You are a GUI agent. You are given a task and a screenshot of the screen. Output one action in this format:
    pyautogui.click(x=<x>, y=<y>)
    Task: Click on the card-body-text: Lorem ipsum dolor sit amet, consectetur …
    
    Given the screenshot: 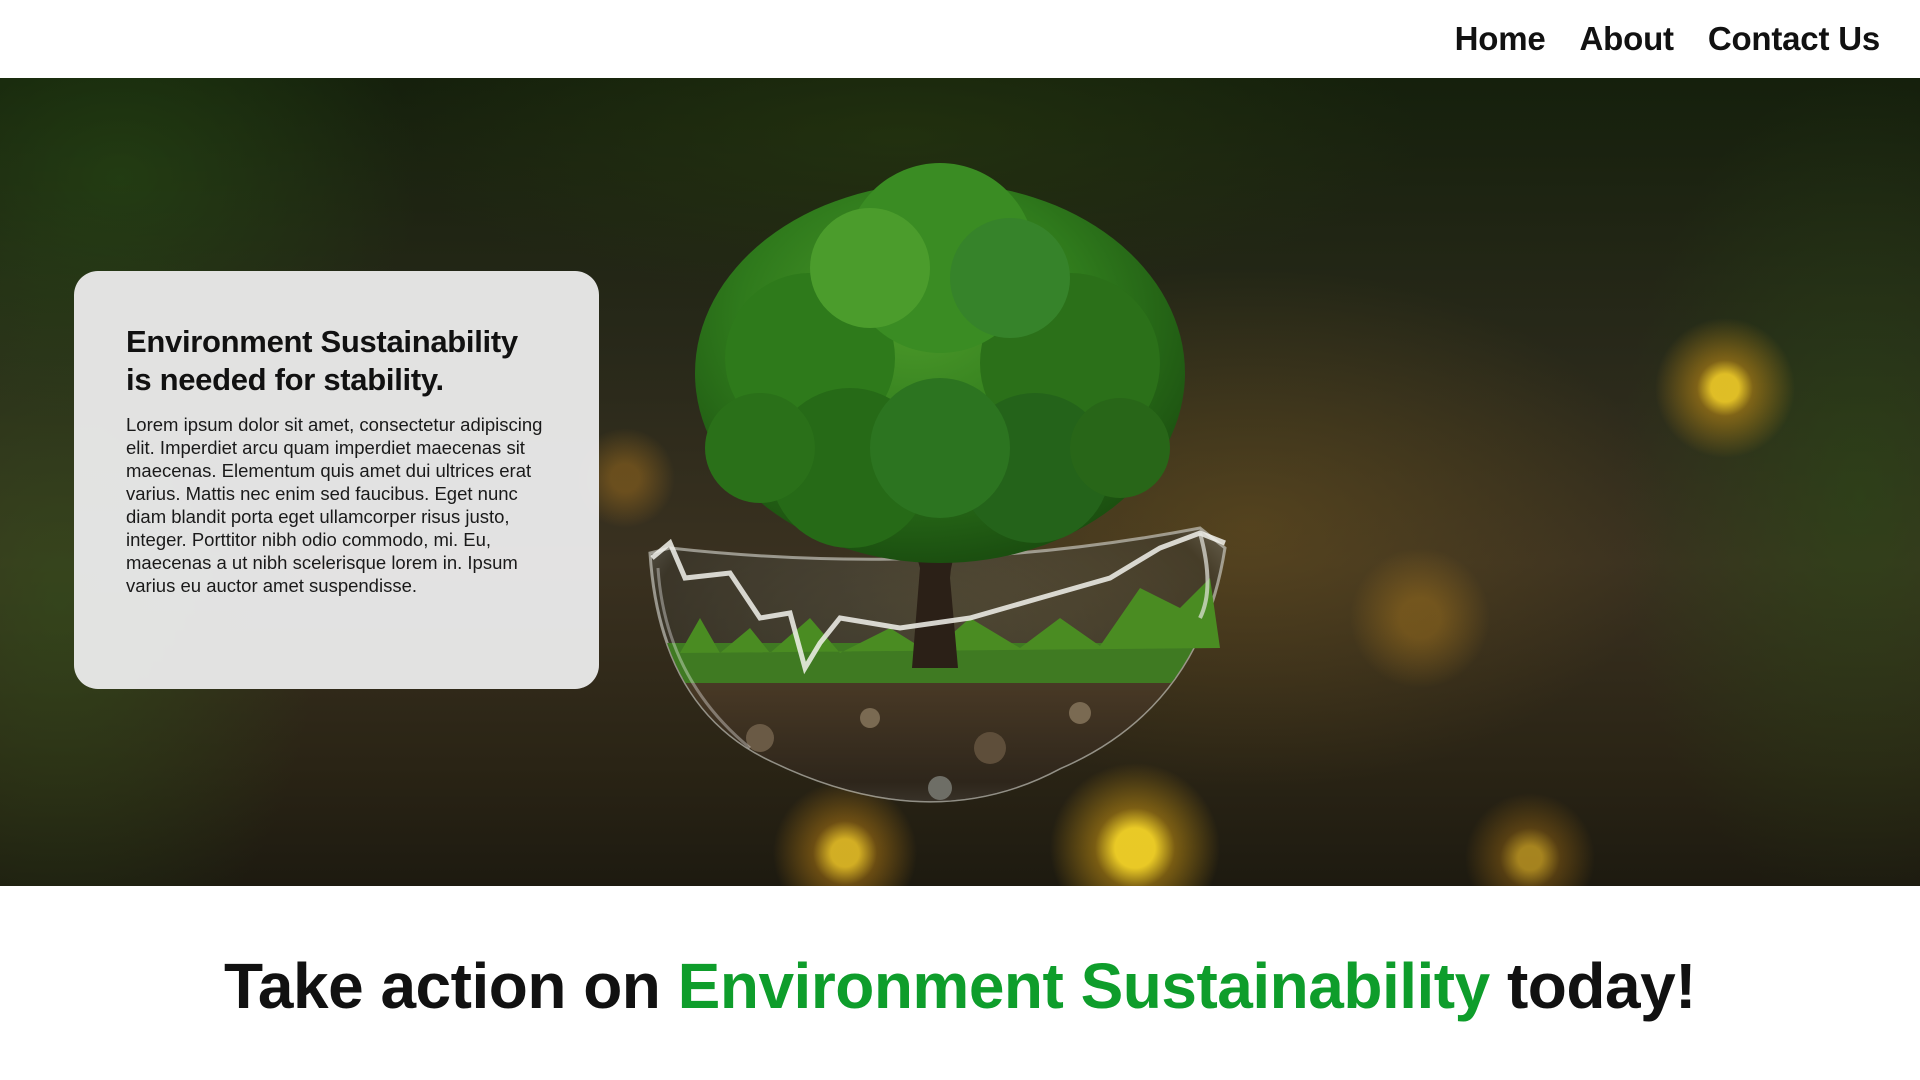 What is the action you would take?
    pyautogui.click(x=334, y=505)
    